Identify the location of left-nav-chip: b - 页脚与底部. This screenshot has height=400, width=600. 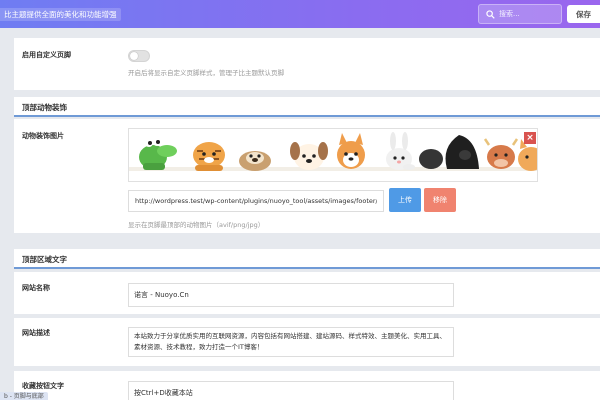
(24, 396).